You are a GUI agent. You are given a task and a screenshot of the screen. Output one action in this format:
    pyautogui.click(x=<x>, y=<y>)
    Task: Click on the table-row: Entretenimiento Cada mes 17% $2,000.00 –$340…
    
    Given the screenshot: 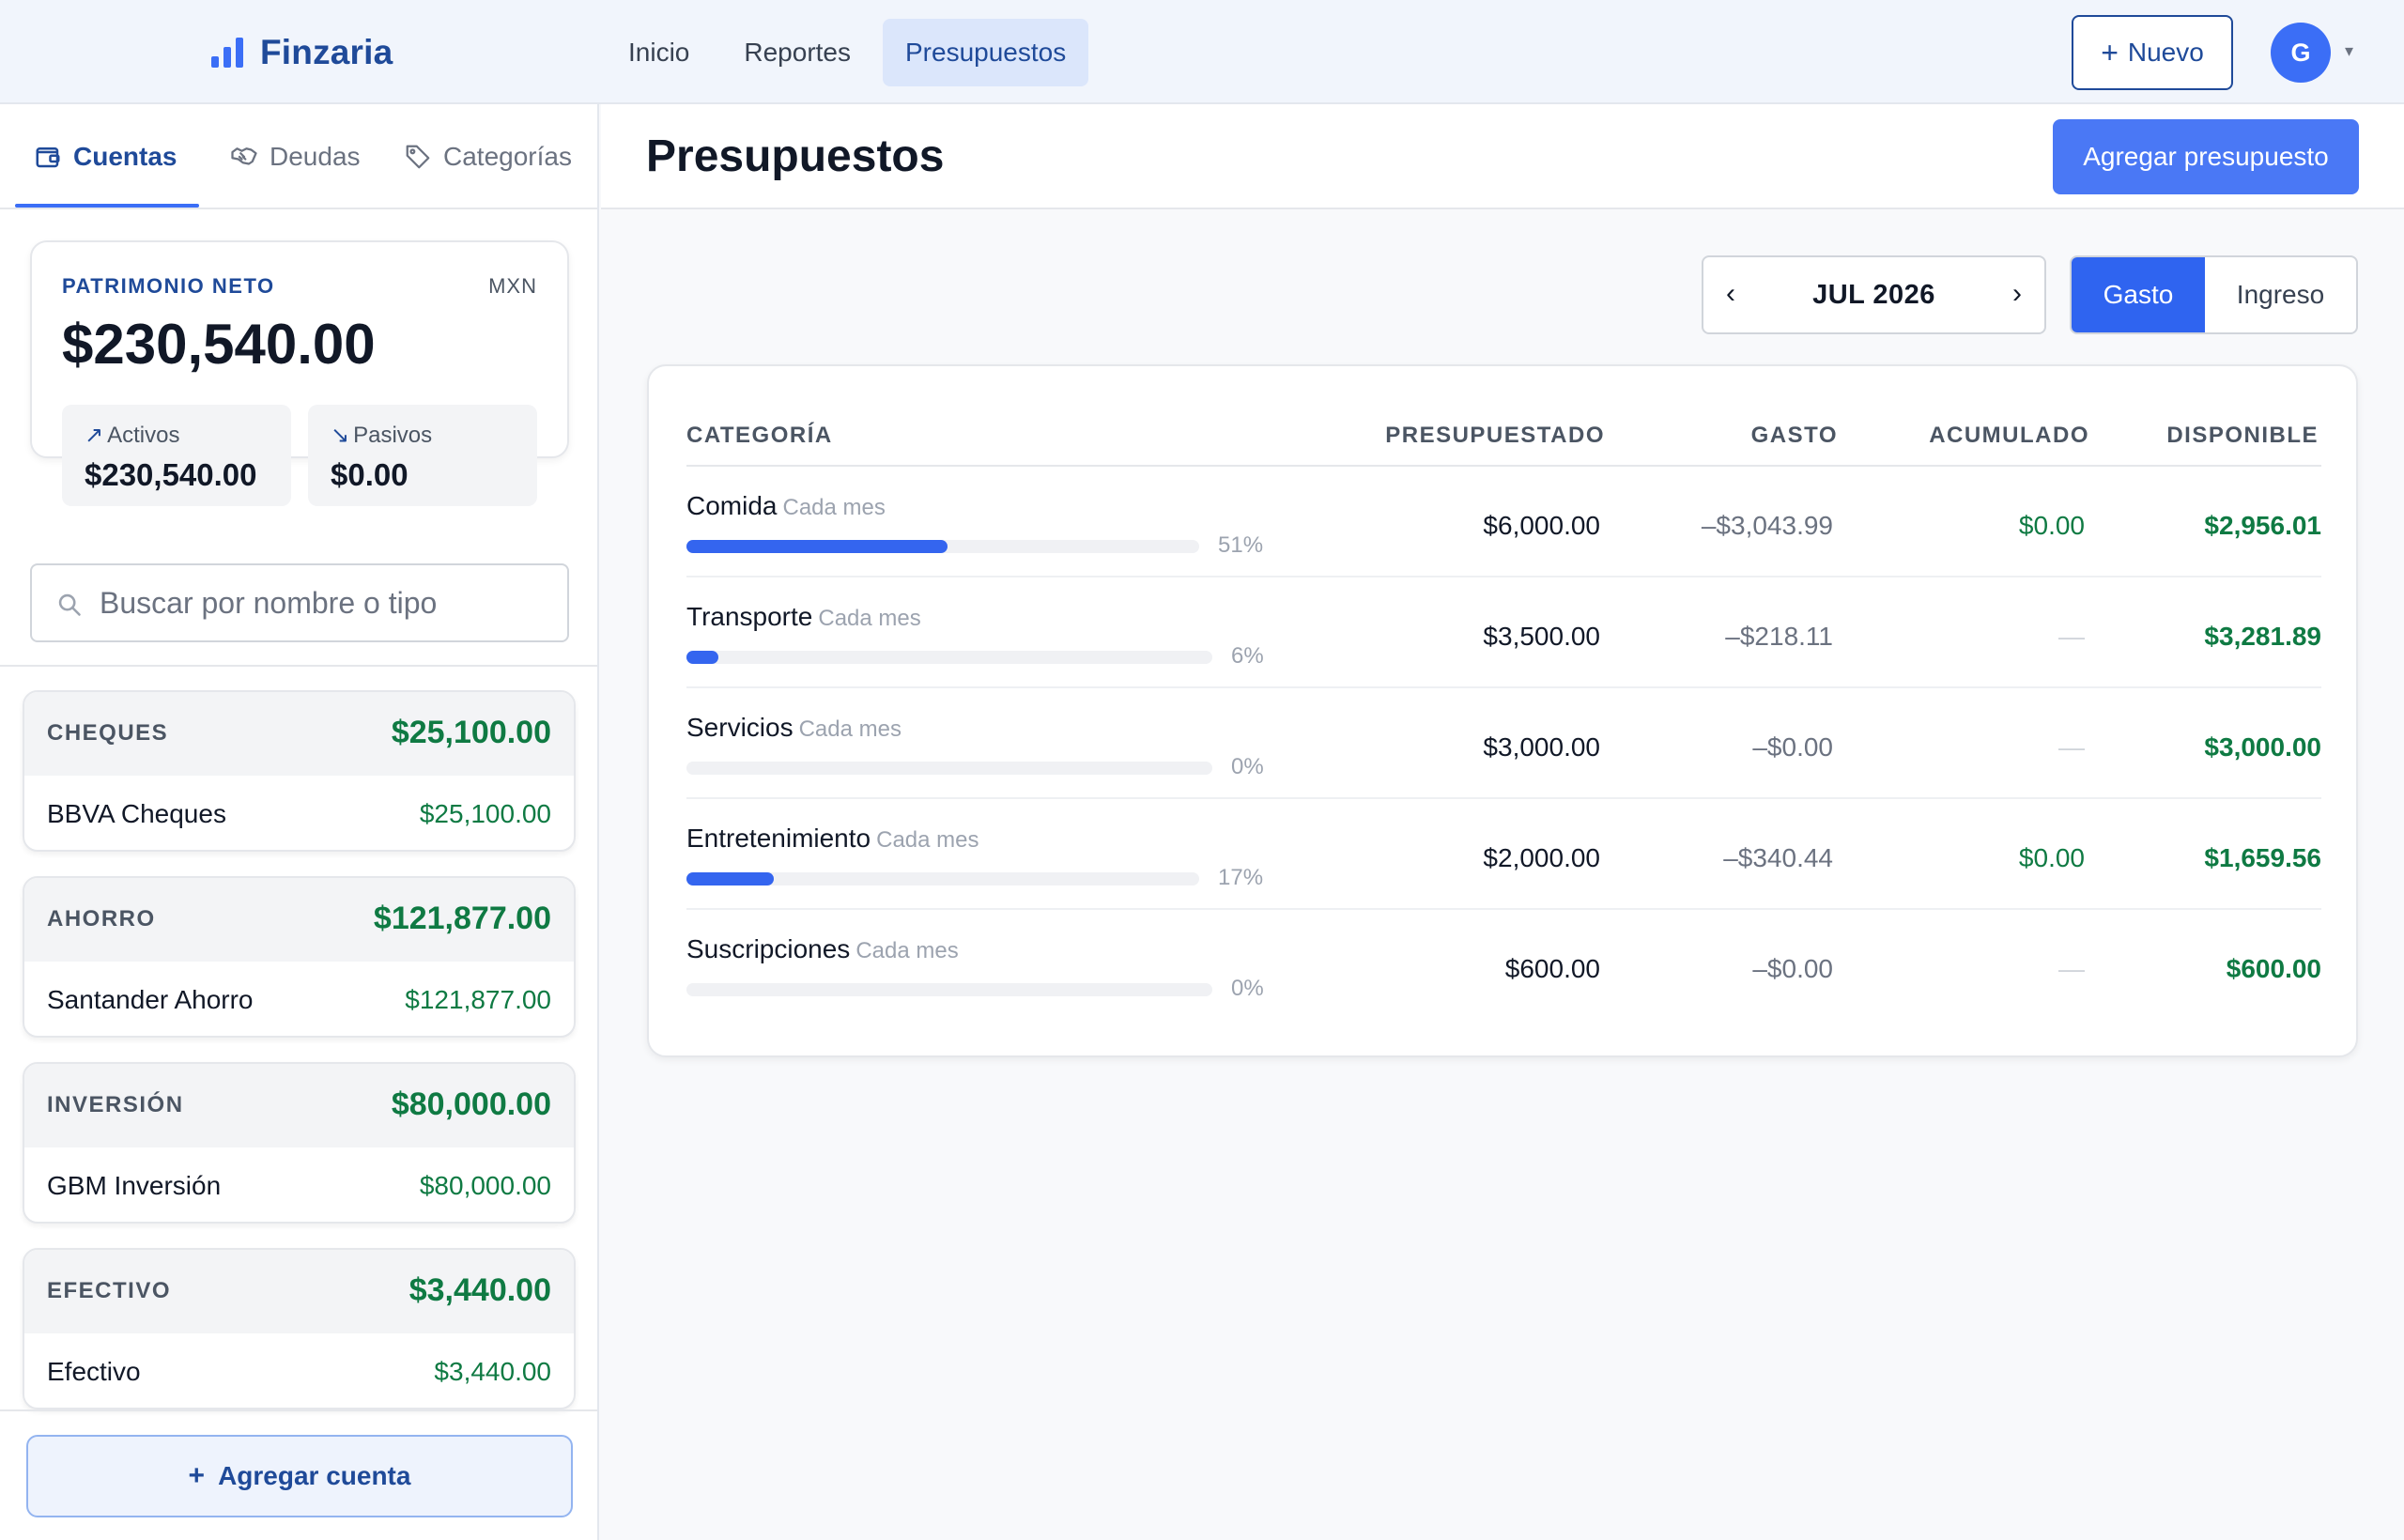 What is the action you would take?
    pyautogui.click(x=1503, y=854)
    